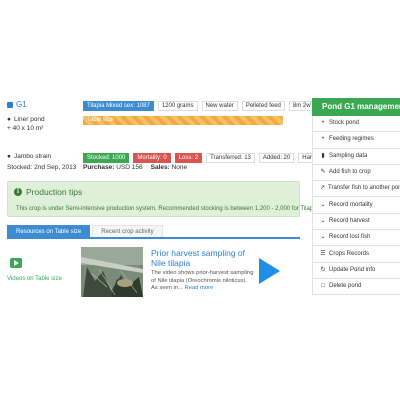 This screenshot has height=400, width=400. I want to click on sidebar-item-crops-records: ☰ Crops Records, so click(356, 254).